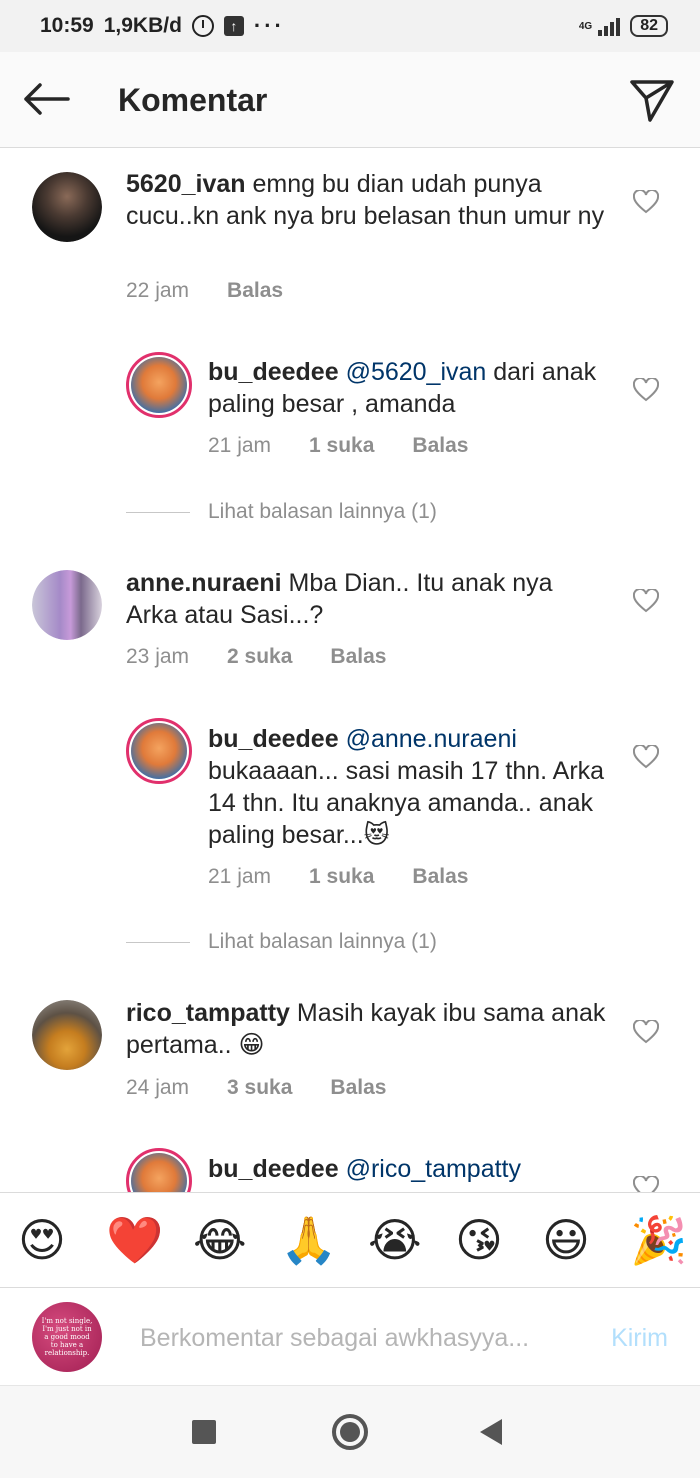  What do you see at coordinates (491, 1432) in the screenshot?
I see `system-back-button` at bounding box center [491, 1432].